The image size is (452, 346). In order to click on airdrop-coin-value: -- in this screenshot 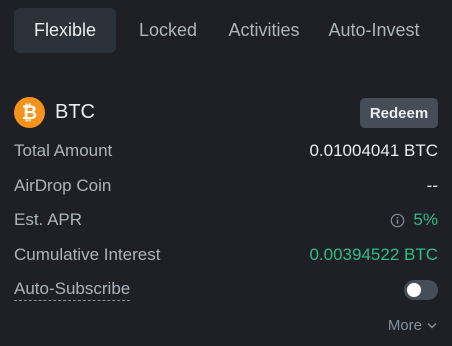, I will do `click(432, 185)`.